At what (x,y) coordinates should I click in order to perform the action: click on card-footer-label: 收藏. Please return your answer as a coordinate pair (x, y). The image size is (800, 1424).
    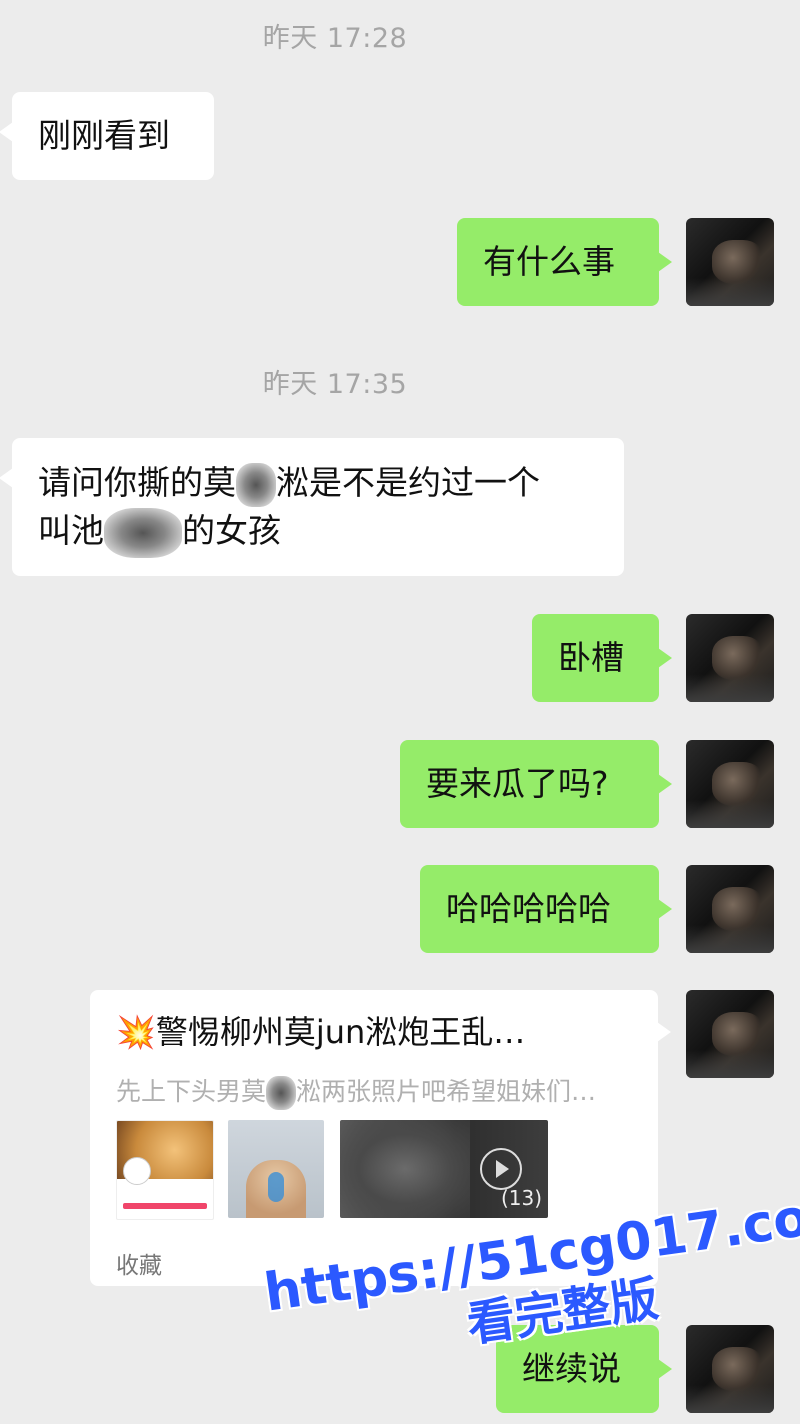
    Looking at the image, I should click on (139, 1266).